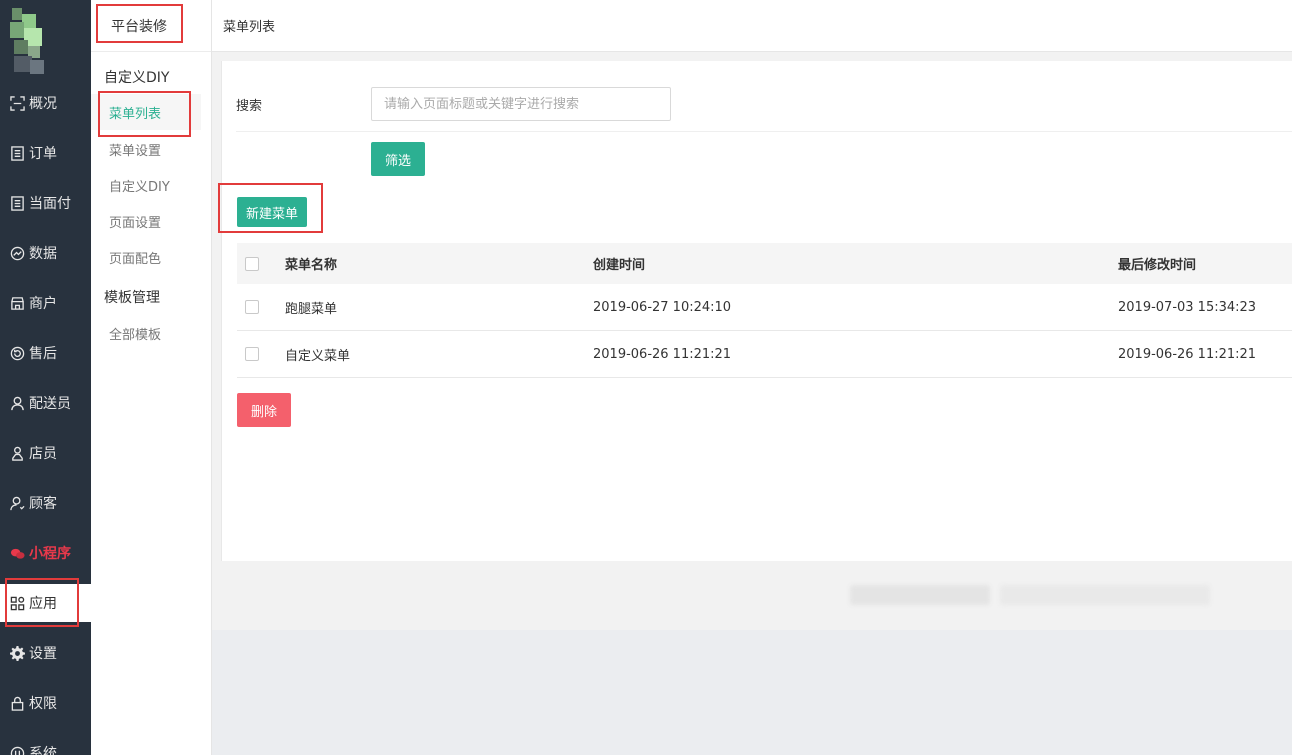 Image resolution: width=1292 pixels, height=755 pixels. Describe the element at coordinates (1187, 354) in the screenshot. I see `modified-time: 2019-06-26 11:21:21` at that location.